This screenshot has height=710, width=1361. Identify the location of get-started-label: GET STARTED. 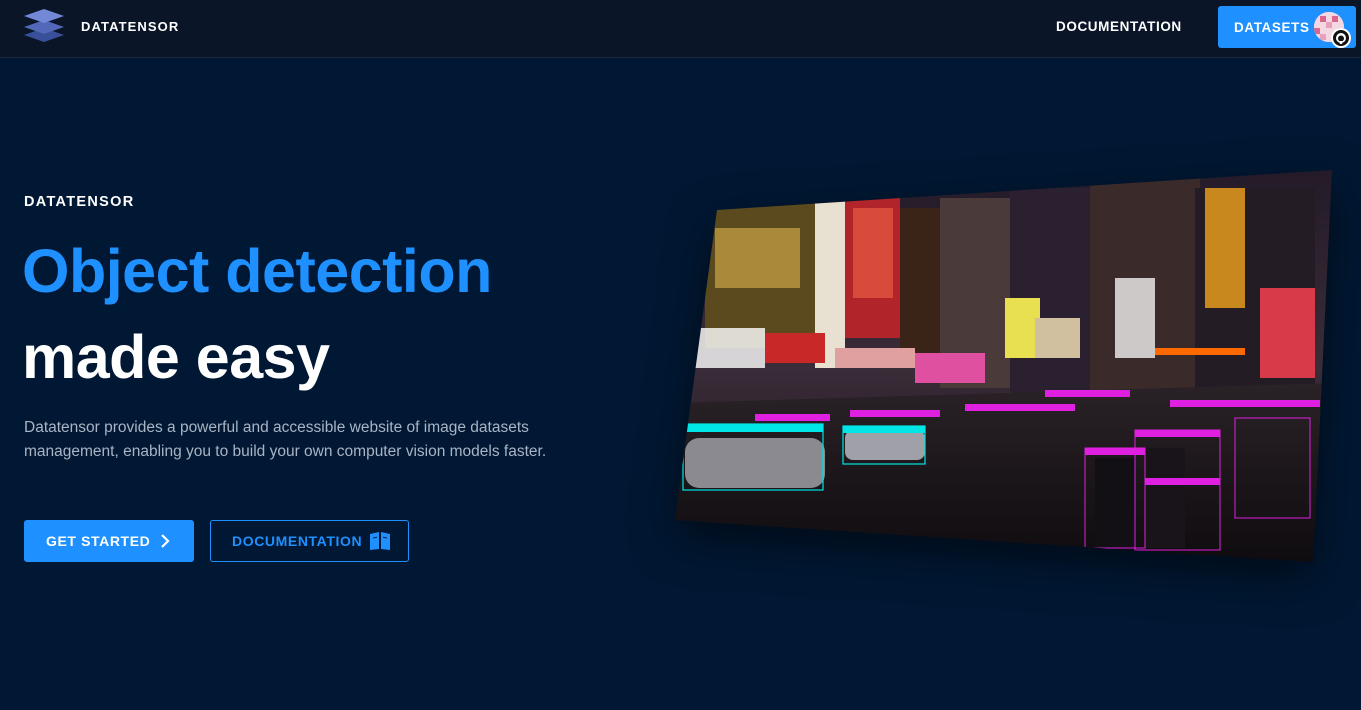
(98, 541).